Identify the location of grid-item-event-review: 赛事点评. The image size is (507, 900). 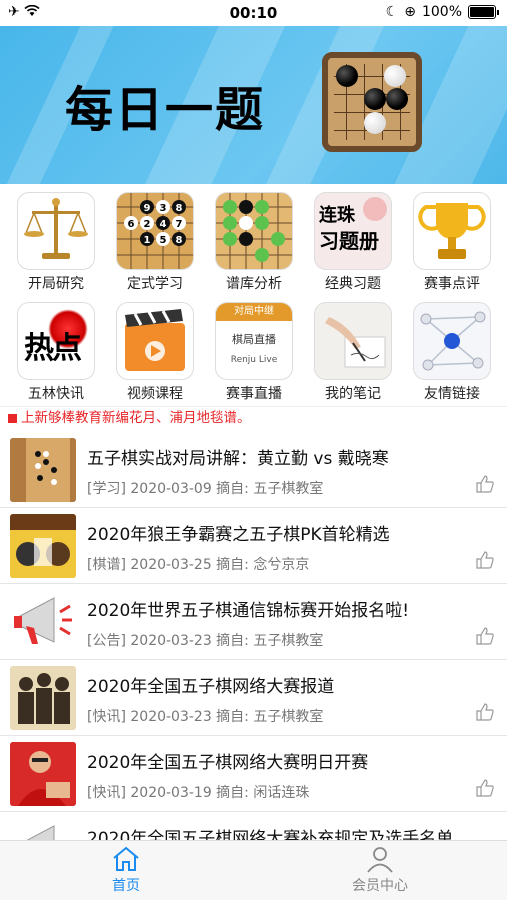
(452, 239).